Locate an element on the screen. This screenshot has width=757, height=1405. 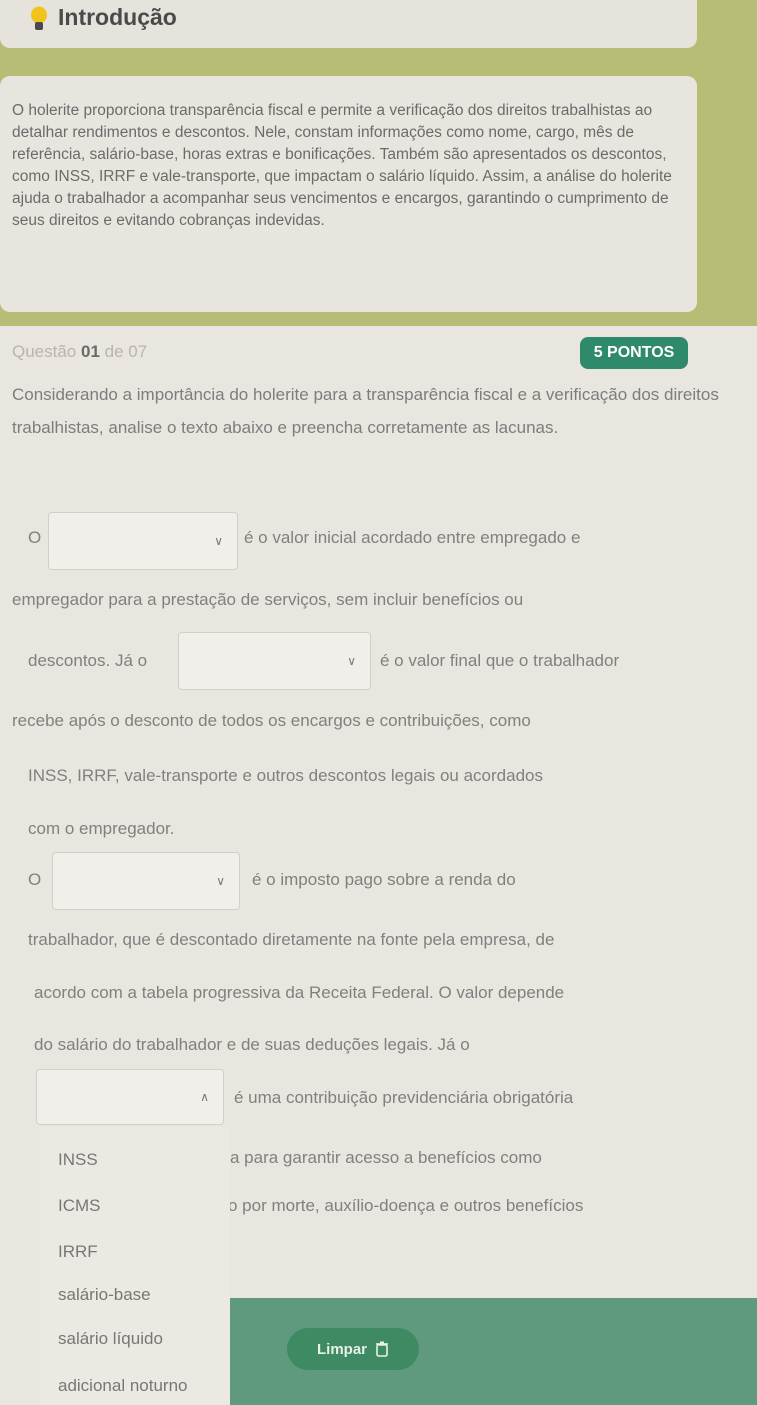
clear-button-label: Limpar is located at coordinates (341, 1349).